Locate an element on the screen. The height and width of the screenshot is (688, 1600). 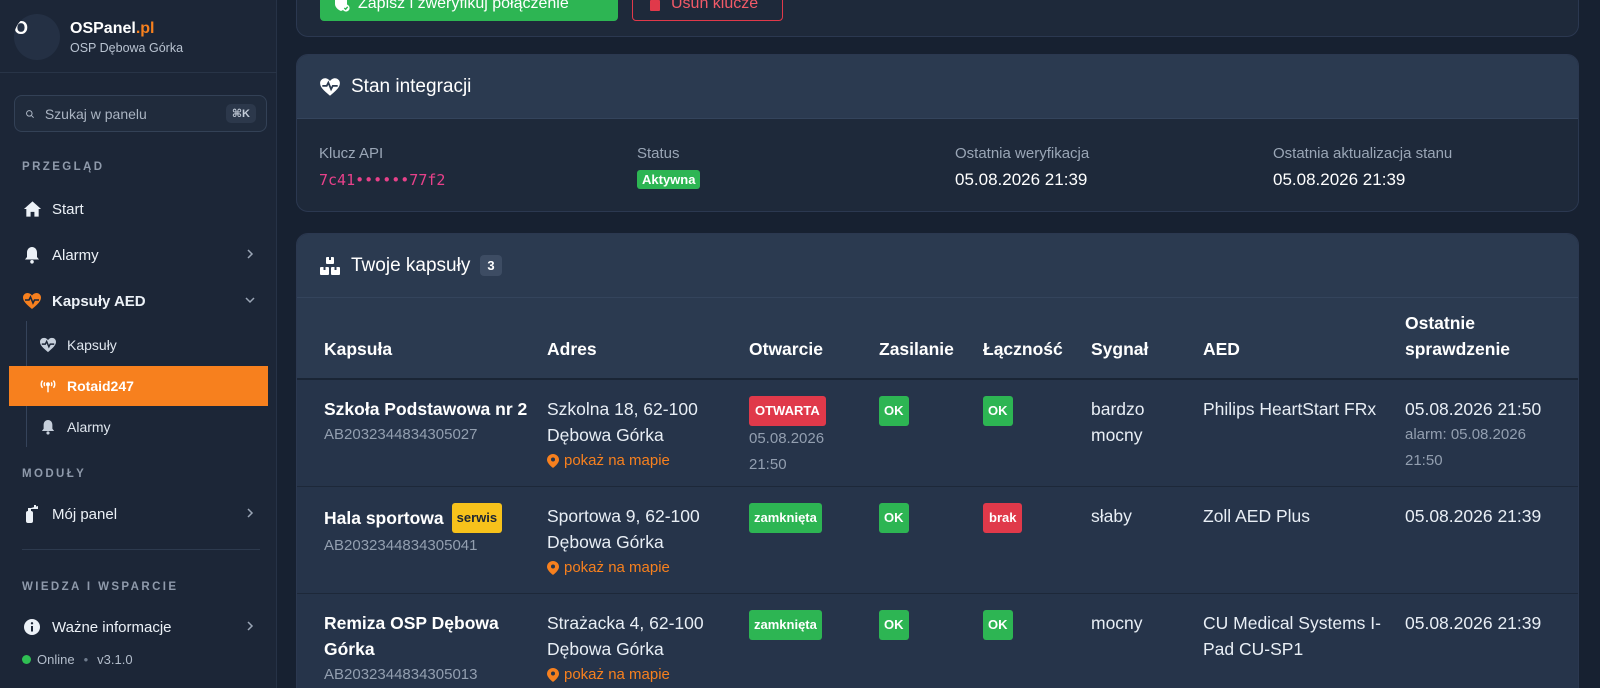
button-label: Zapisz i zweryfikuj połączenie is located at coordinates (463, 6).